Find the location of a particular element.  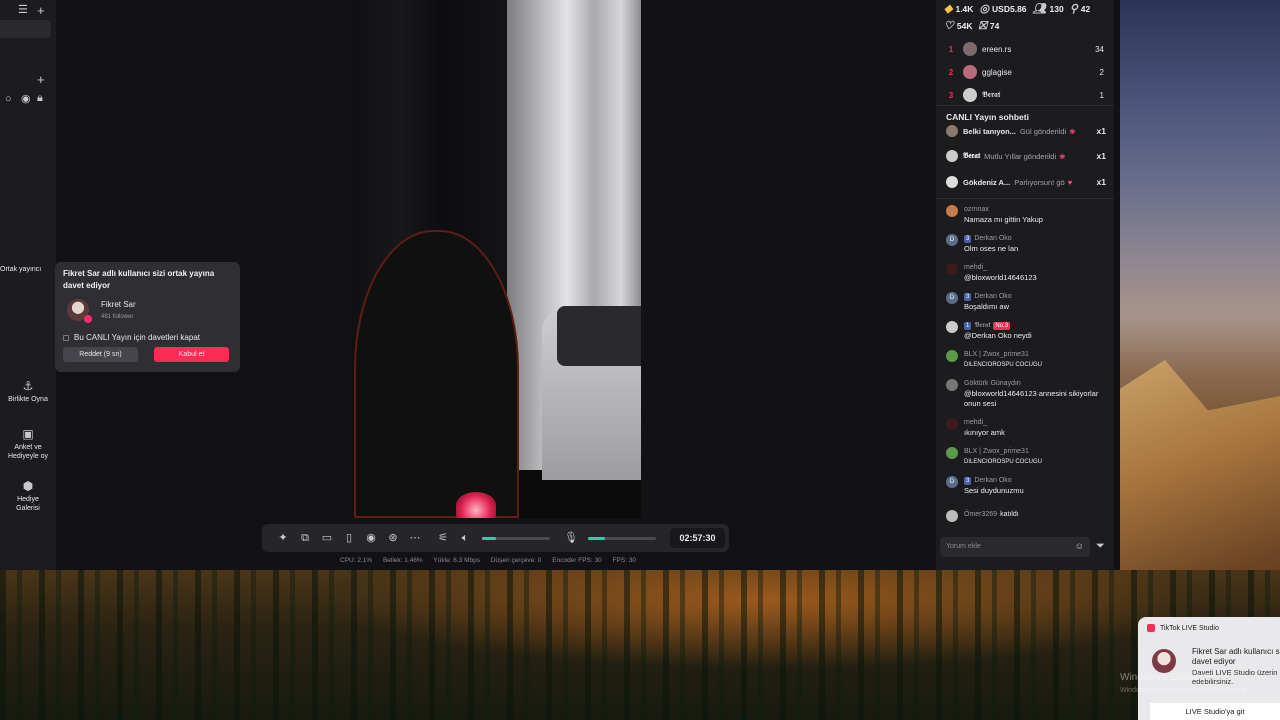

chat-message: D 3 Derkan Oko Olm oses ne lan is located at coordinates (1026, 244).